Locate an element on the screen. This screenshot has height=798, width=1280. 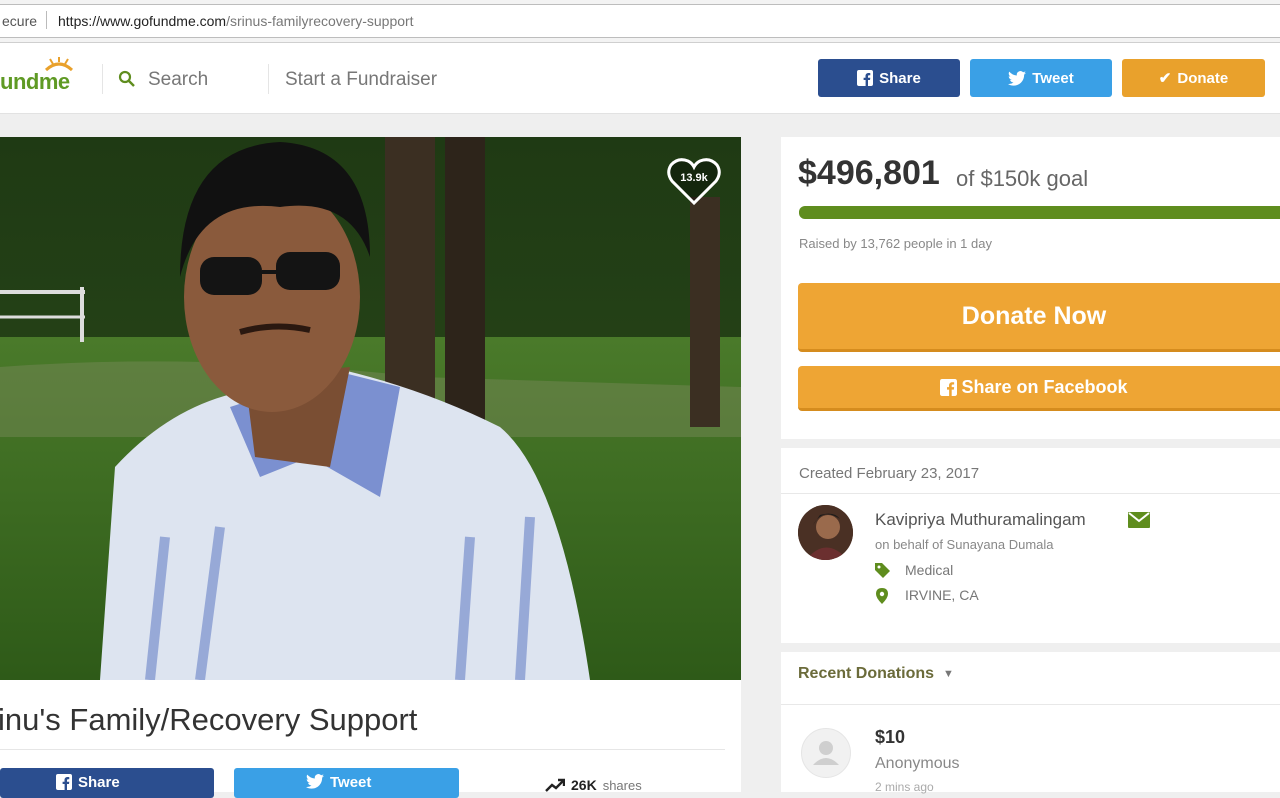
share-on-facebook-button: Share on Facebook is located at coordinates (1039, 388).